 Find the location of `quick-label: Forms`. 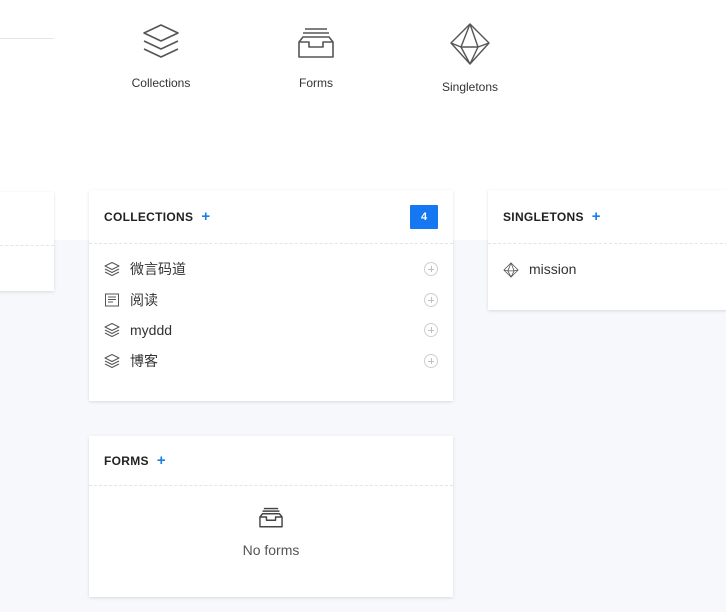

quick-label: Forms is located at coordinates (316, 83).